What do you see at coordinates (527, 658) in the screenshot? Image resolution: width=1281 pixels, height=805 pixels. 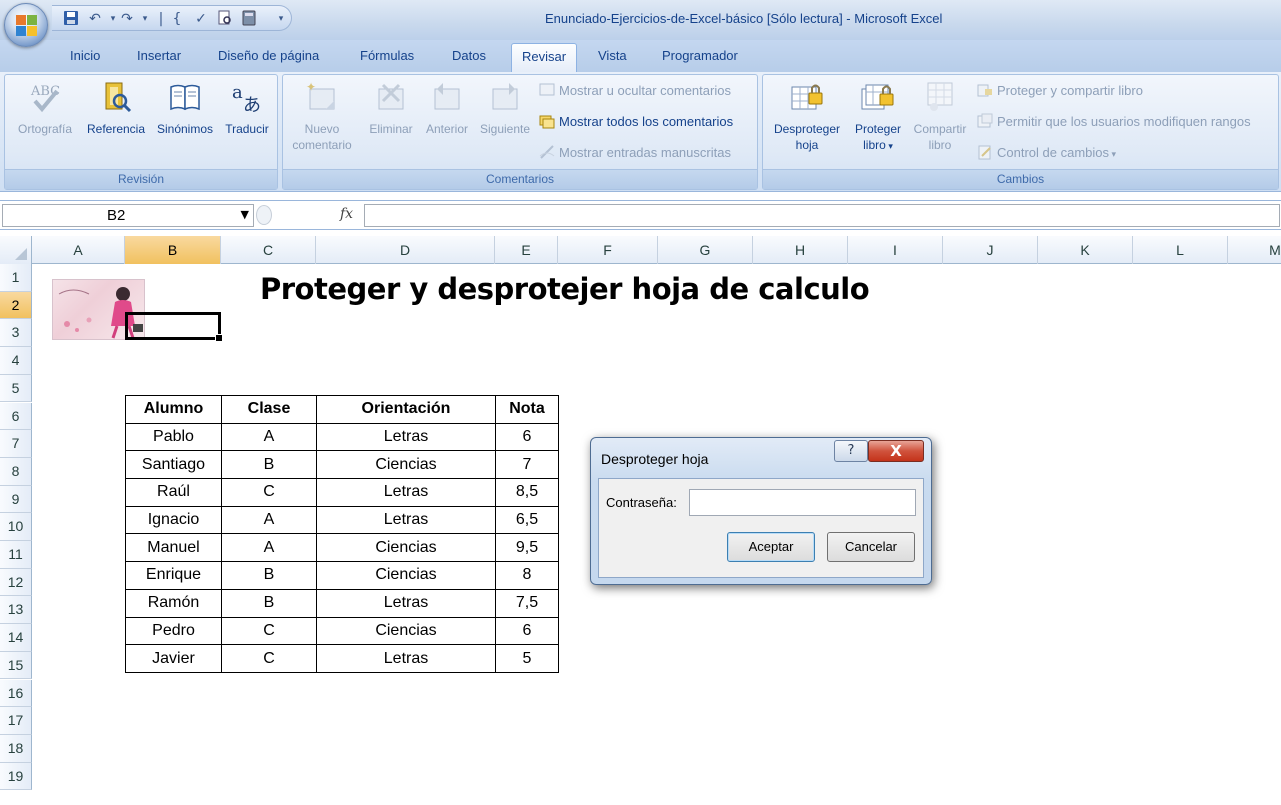 I see `cell-nota: 5` at bounding box center [527, 658].